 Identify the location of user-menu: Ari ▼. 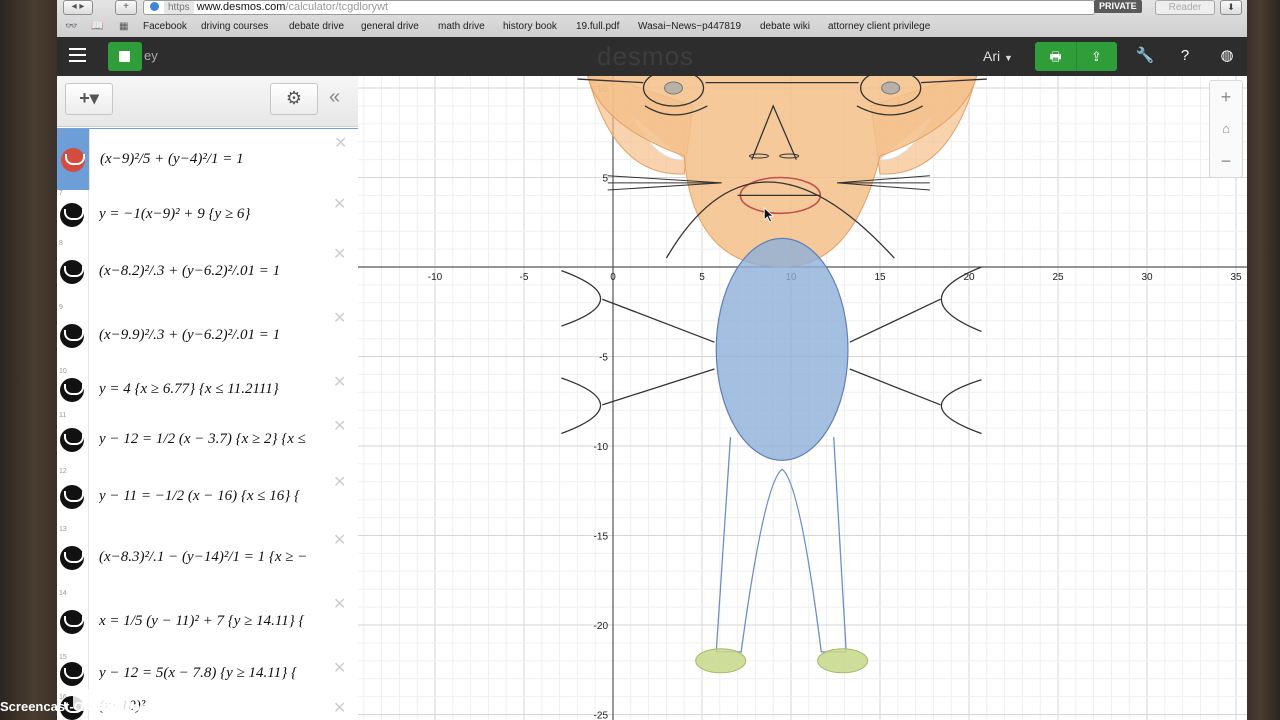
(998, 56).